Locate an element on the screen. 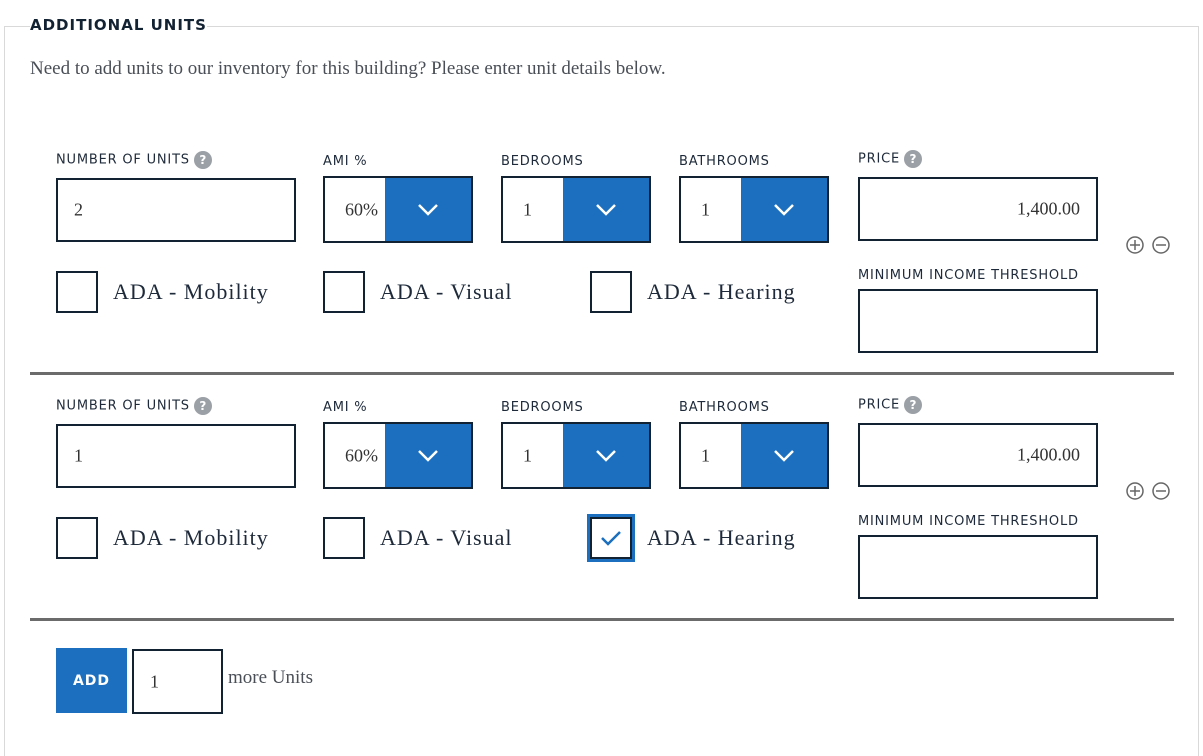  ada-mobility-label: ADA - Mobility is located at coordinates (191, 537).